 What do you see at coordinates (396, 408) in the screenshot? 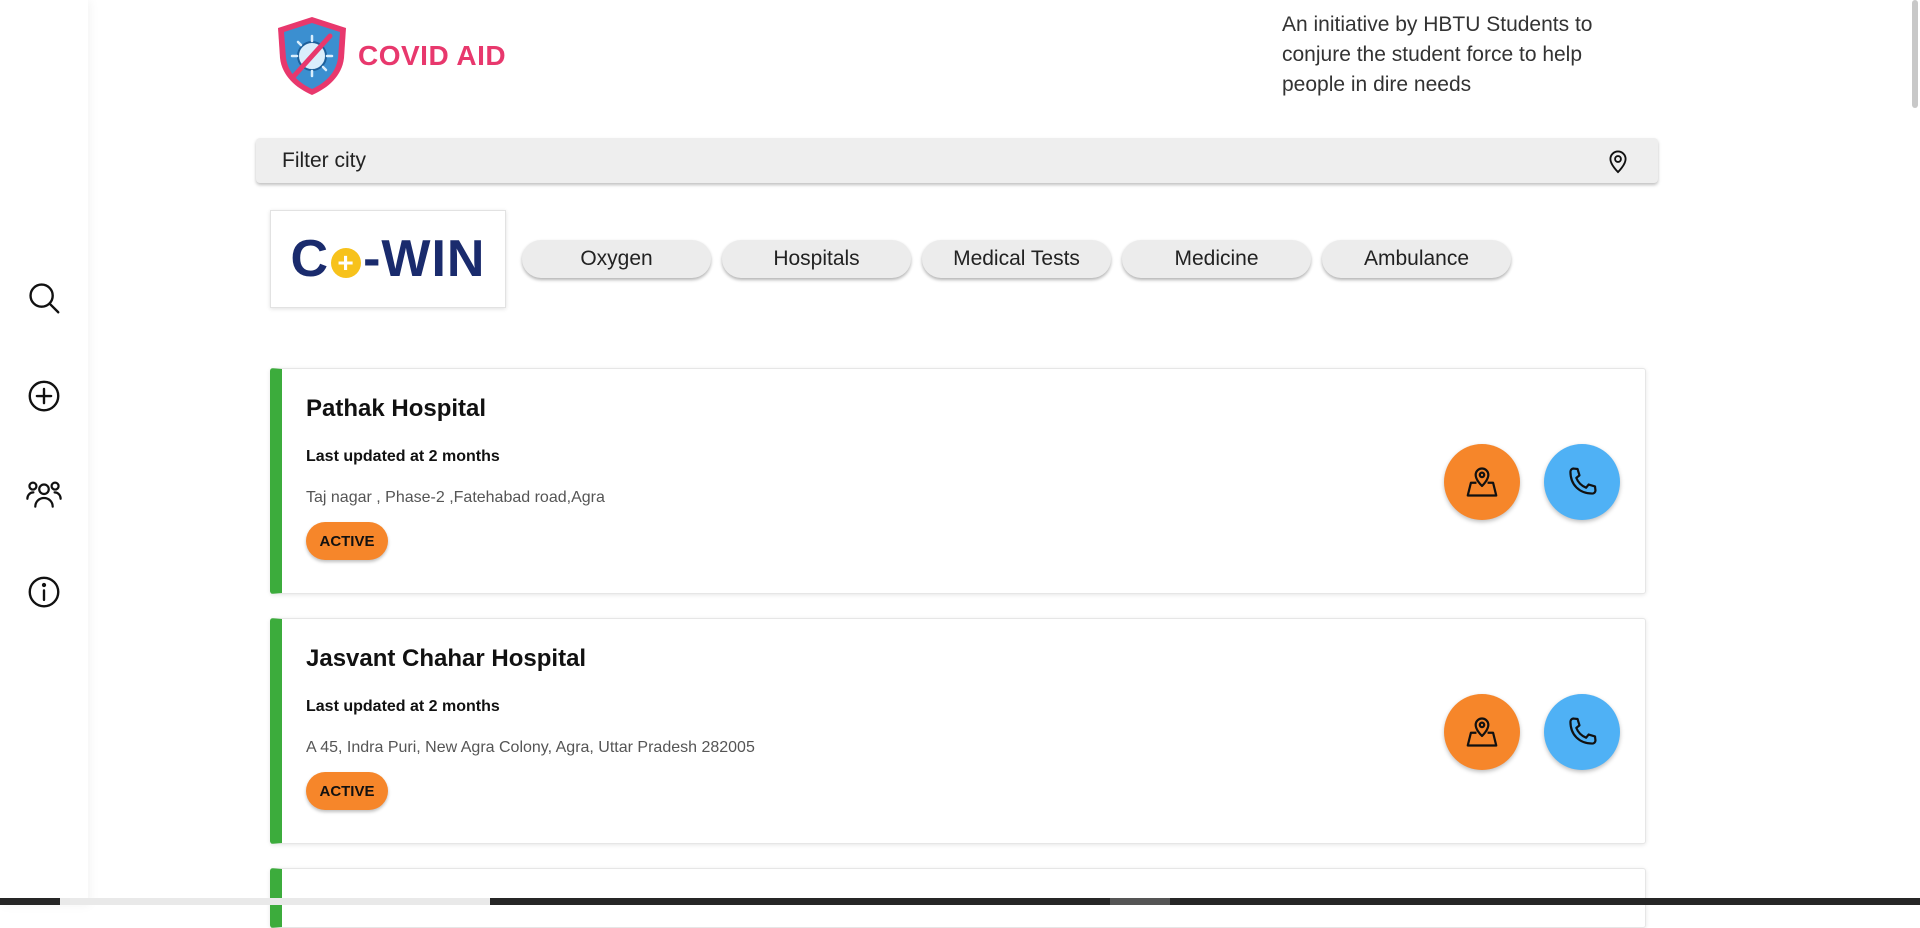
I see `card-title: Pathak Hospital` at bounding box center [396, 408].